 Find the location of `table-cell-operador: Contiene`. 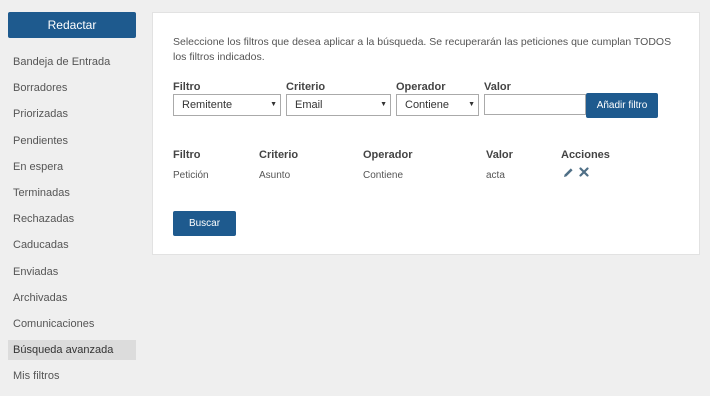

table-cell-operador: Contiene is located at coordinates (383, 175).